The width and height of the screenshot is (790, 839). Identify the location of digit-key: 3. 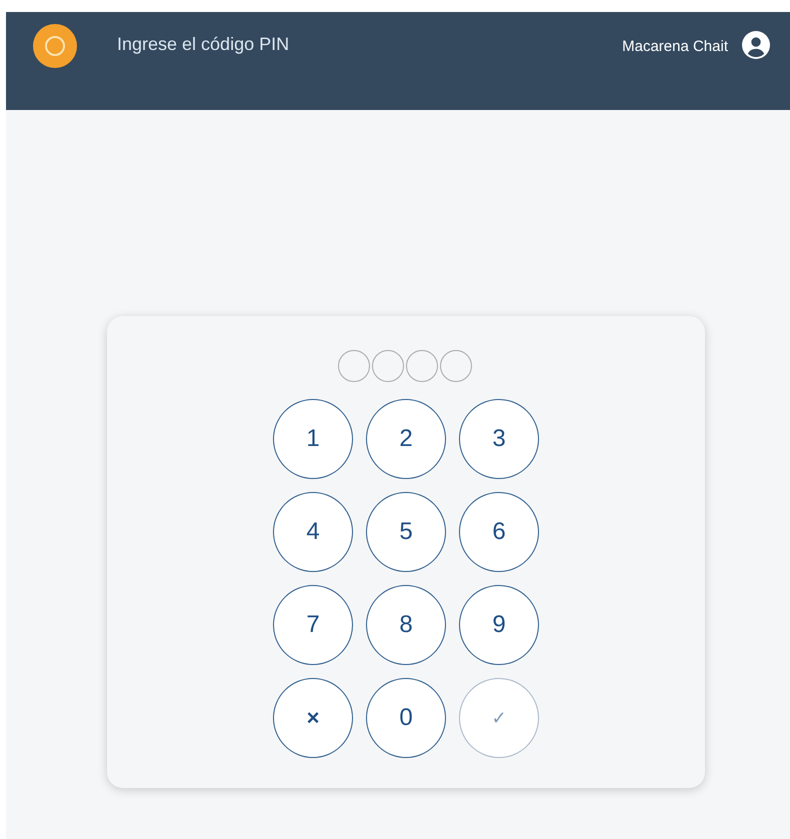
(499, 439).